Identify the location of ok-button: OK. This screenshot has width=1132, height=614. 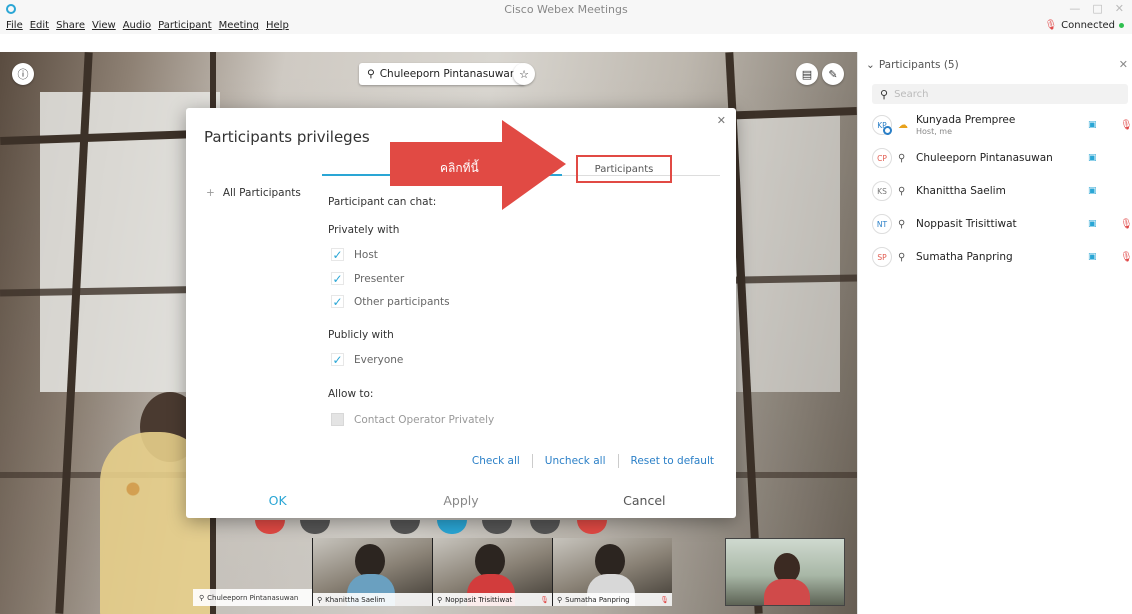
(277, 500).